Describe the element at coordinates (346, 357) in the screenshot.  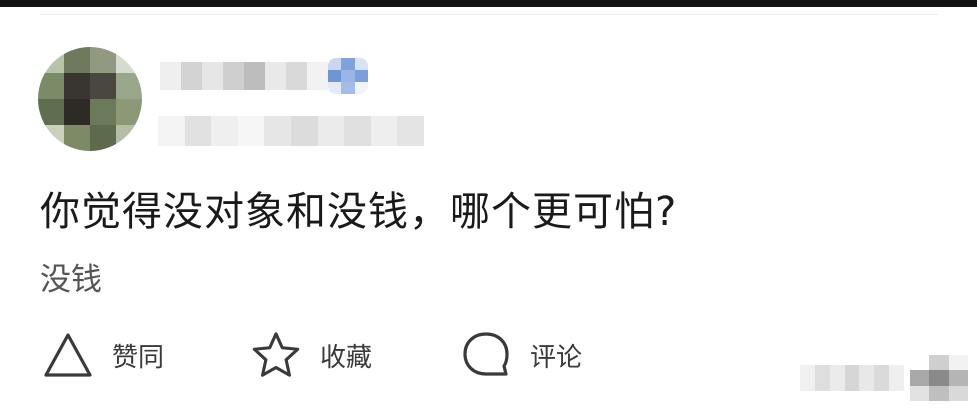
I see `favorite-label: 收藏` at that location.